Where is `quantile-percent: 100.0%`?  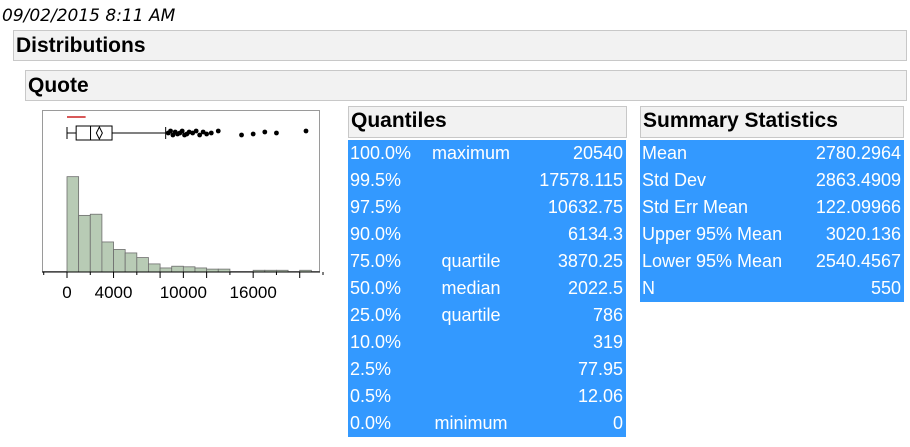 quantile-percent: 100.0% is located at coordinates (381, 153).